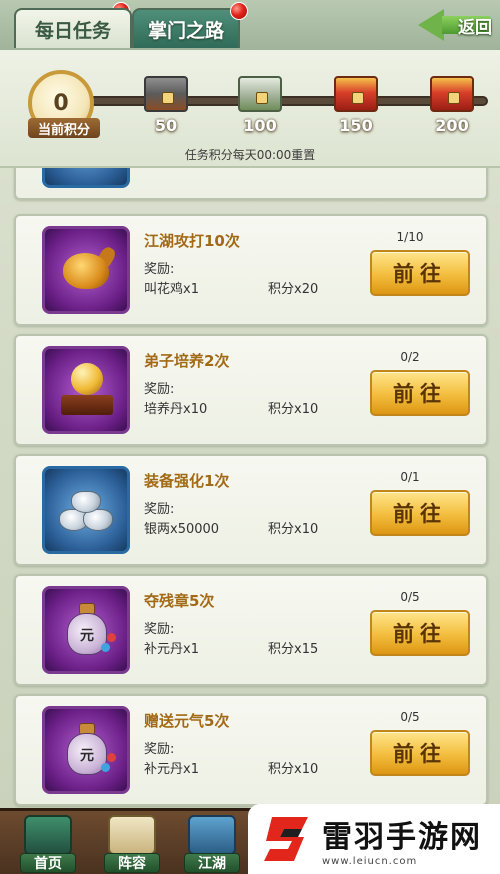 Image resolution: width=500 pixels, height=874 pixels. I want to click on golden-orb-icon, so click(86, 390).